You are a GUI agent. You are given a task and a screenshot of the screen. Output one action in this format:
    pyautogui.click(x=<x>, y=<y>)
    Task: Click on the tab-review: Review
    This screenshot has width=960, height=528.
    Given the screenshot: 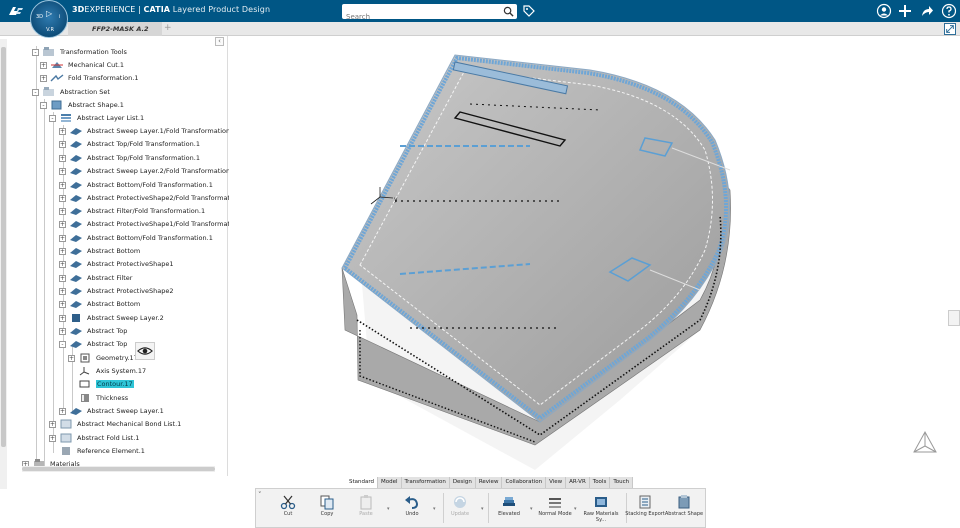 What is the action you would take?
    pyautogui.click(x=489, y=482)
    